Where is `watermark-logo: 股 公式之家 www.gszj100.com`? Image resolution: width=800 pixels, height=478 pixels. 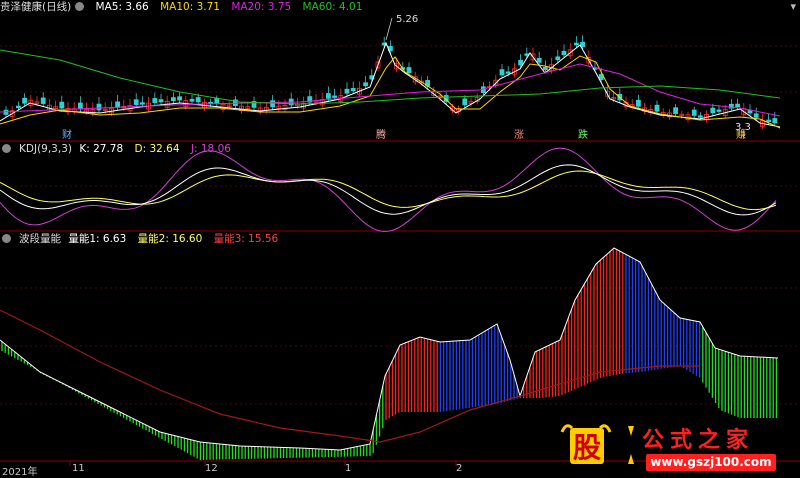
watermark-logo: 股 公式之家 www.gszj100.com is located at coordinates (678, 447).